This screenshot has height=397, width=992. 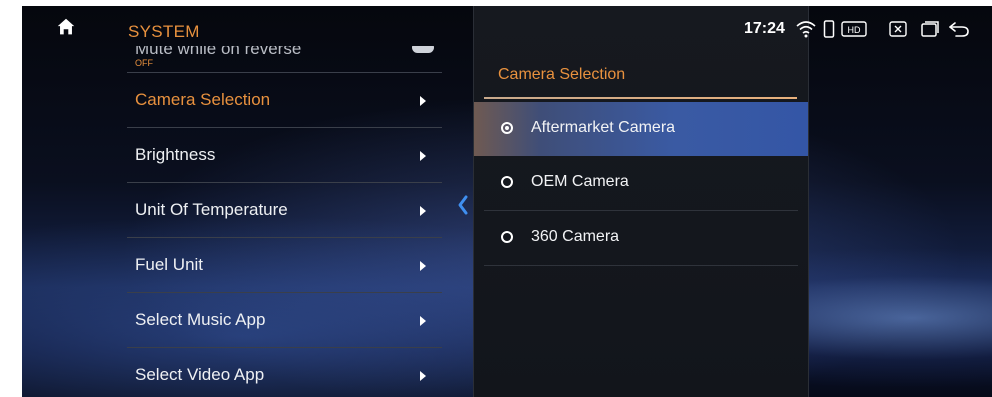 What do you see at coordinates (575, 236) in the screenshot?
I see `option-label: 360 Camera` at bounding box center [575, 236].